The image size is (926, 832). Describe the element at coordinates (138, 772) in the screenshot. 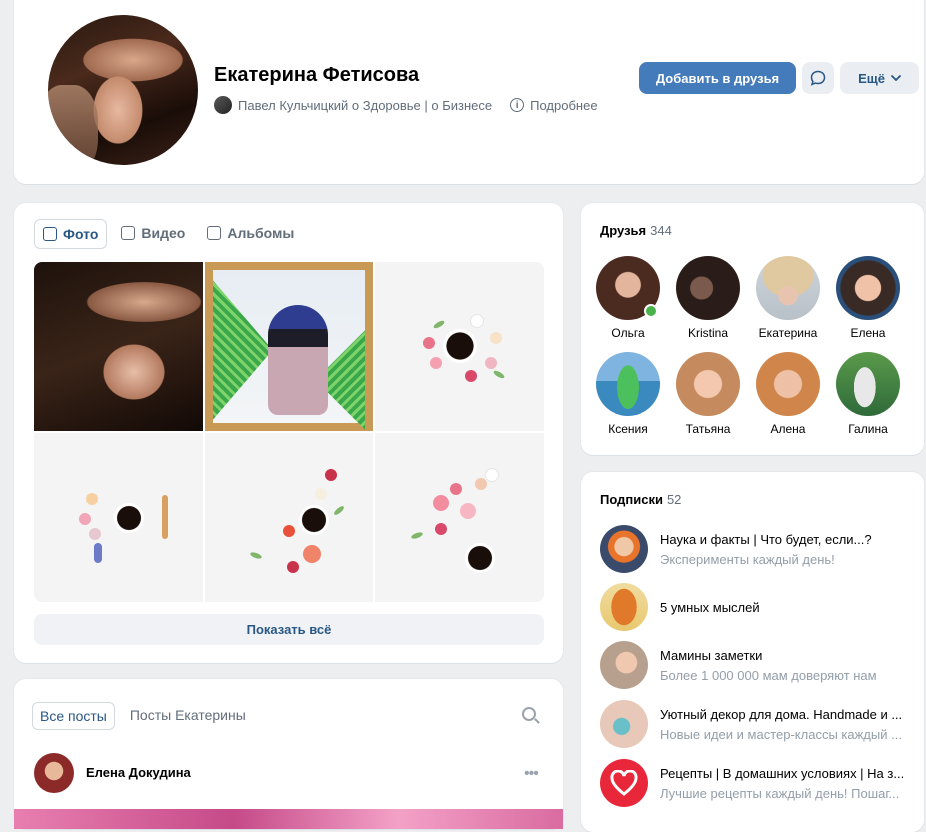

I see `post-author-name: Елена Докудина` at that location.